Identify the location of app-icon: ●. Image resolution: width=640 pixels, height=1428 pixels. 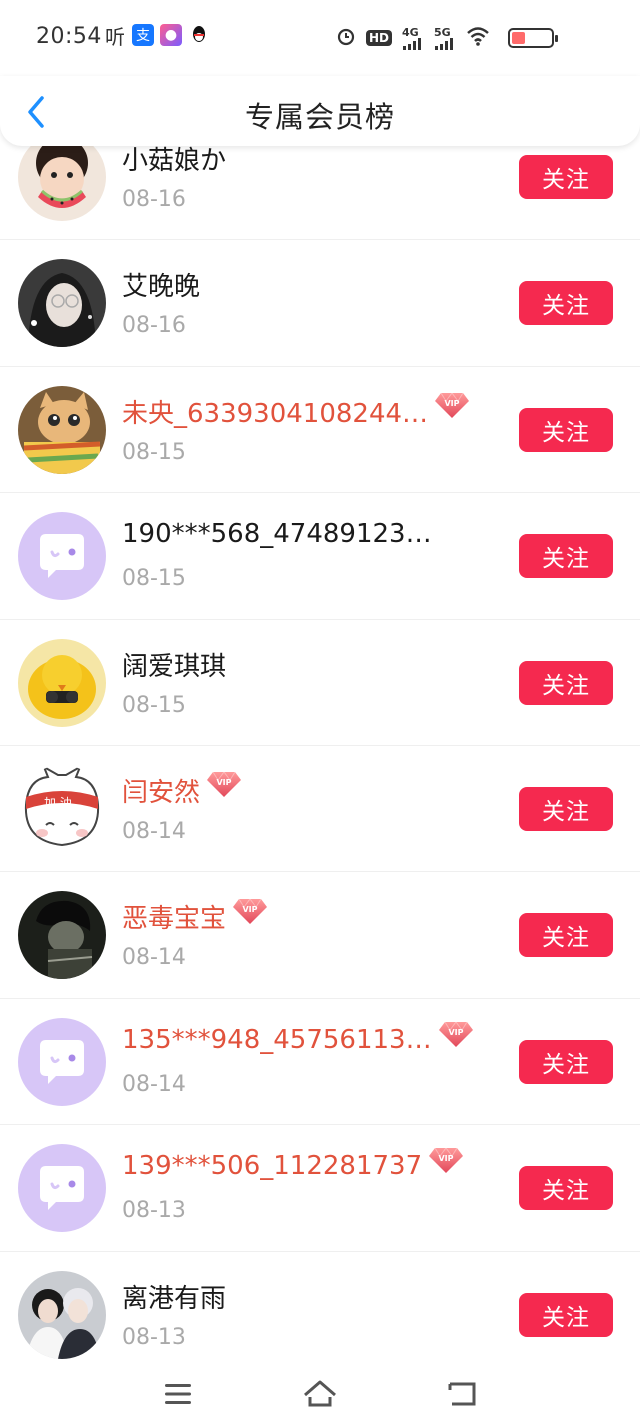
(171, 35).